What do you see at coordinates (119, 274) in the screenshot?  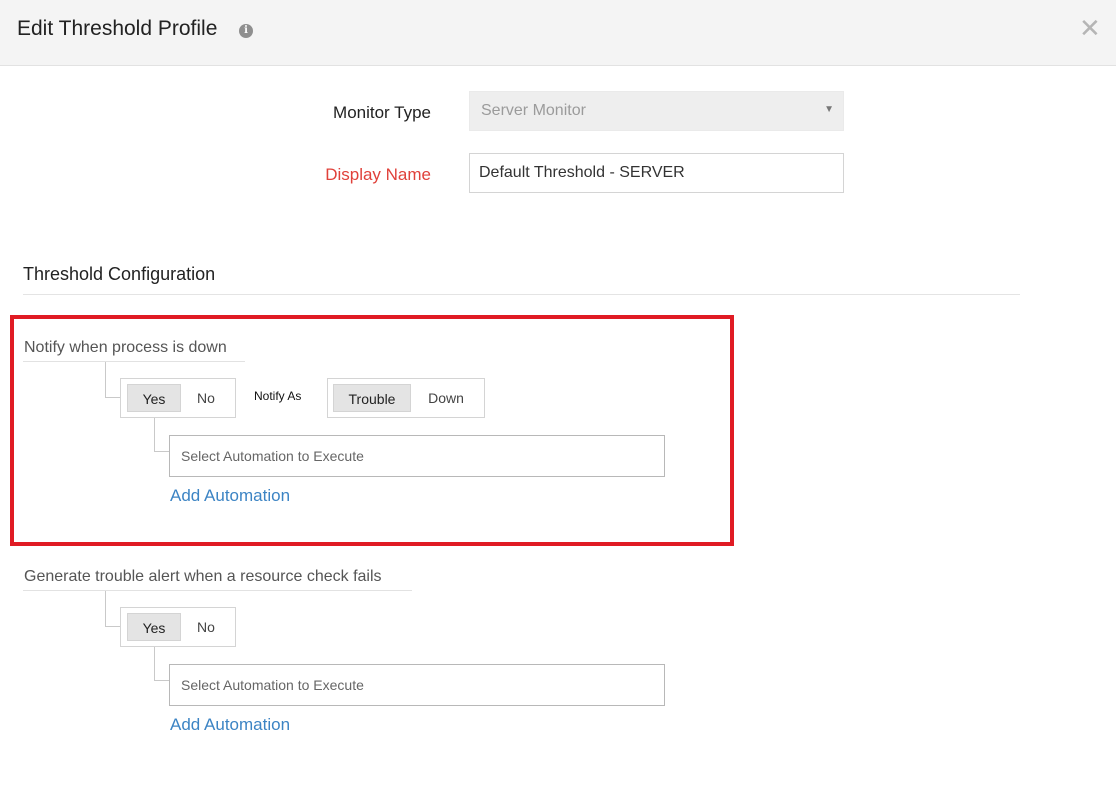 I see `section-title: Threshold Configuration` at bounding box center [119, 274].